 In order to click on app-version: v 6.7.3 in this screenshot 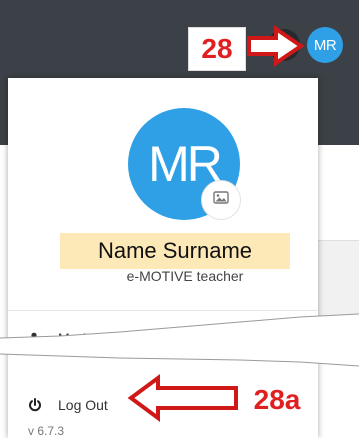, I will do `click(46, 431)`.